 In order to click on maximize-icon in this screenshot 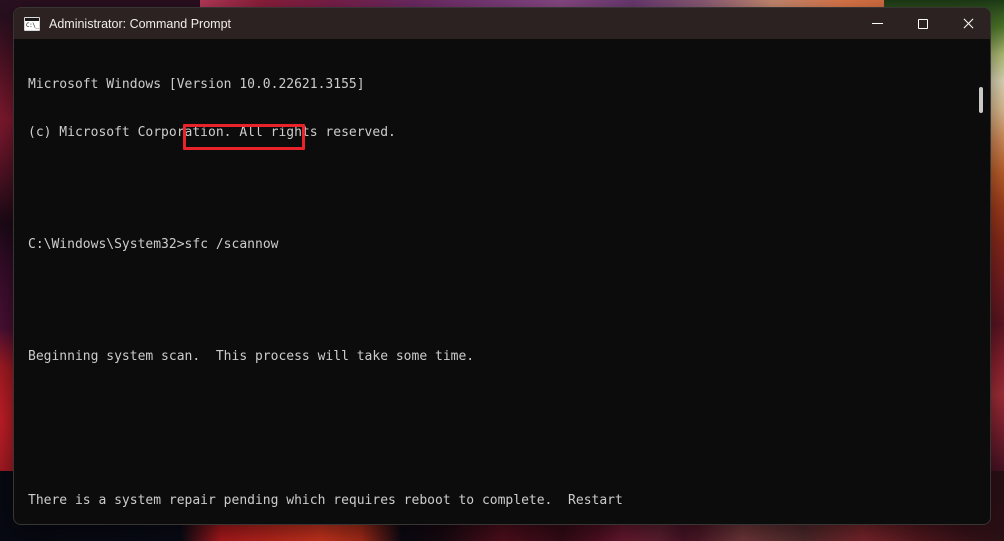, I will do `click(922, 23)`.